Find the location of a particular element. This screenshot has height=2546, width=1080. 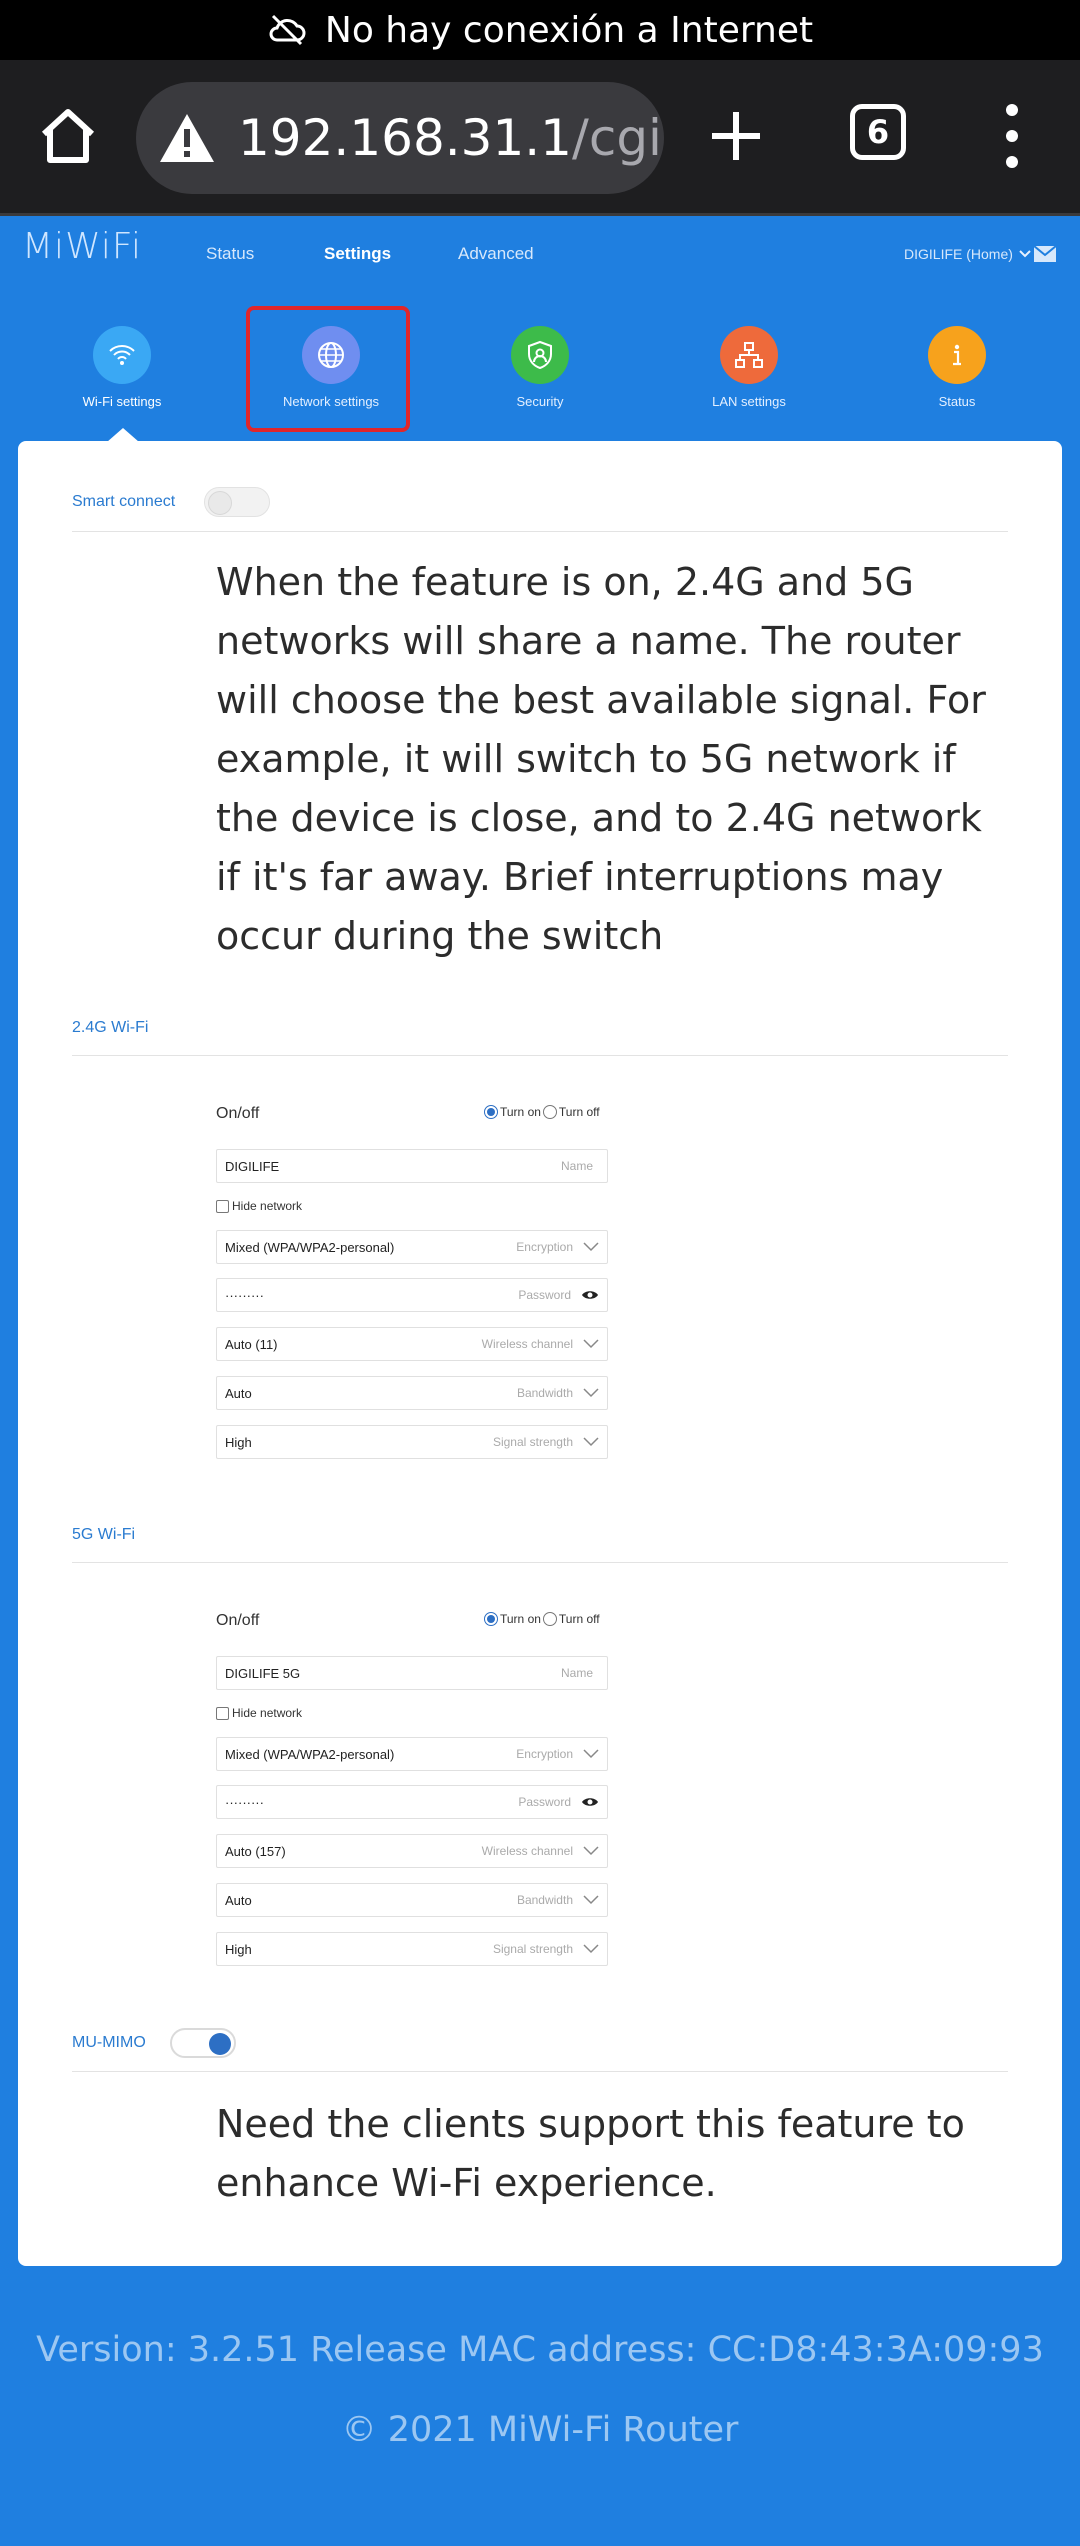

shield-icon is located at coordinates (540, 355).